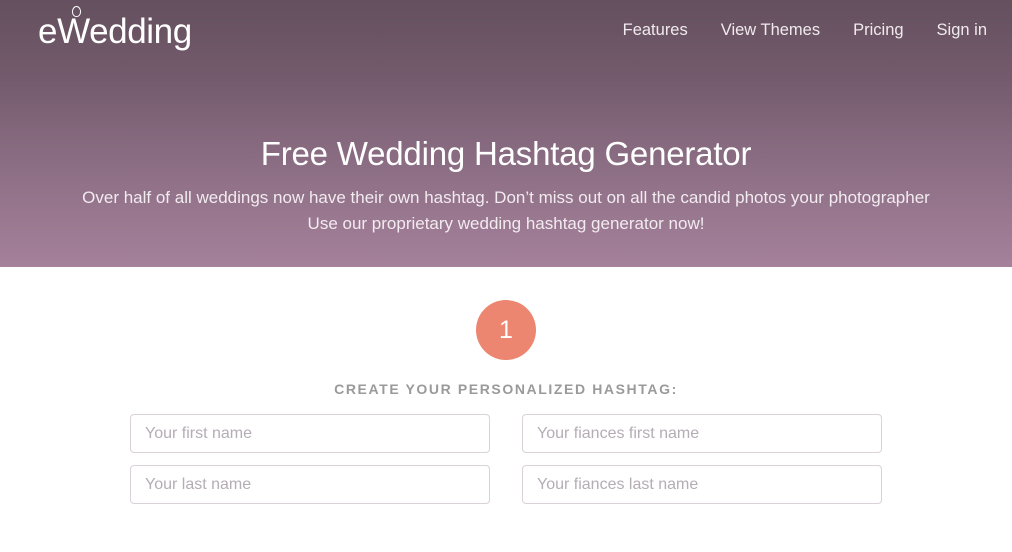 The height and width of the screenshot is (552, 1012). I want to click on brand-logo-text: eWedding, so click(115, 31).